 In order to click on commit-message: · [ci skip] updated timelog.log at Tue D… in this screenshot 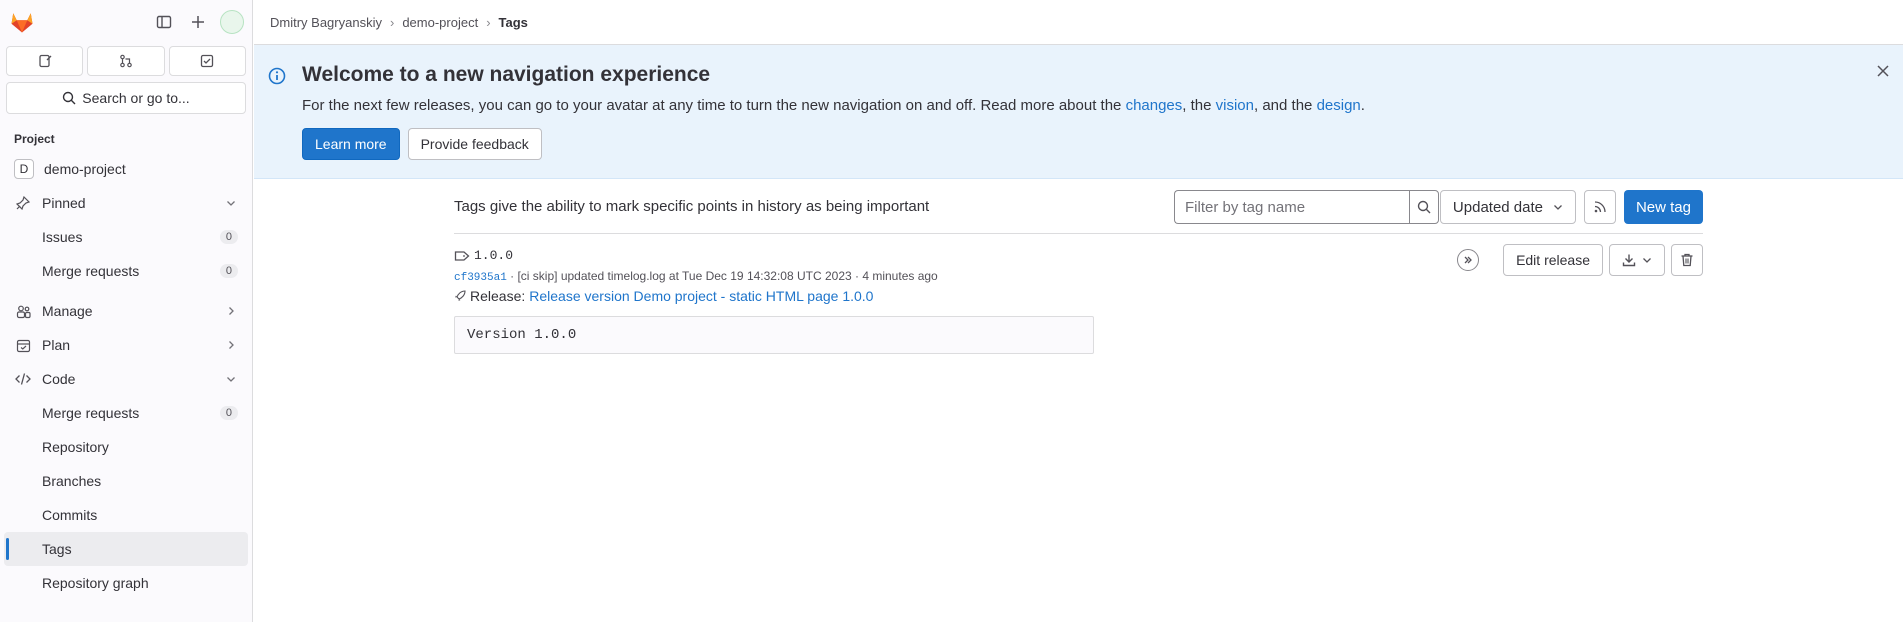, I will do `click(722, 276)`.